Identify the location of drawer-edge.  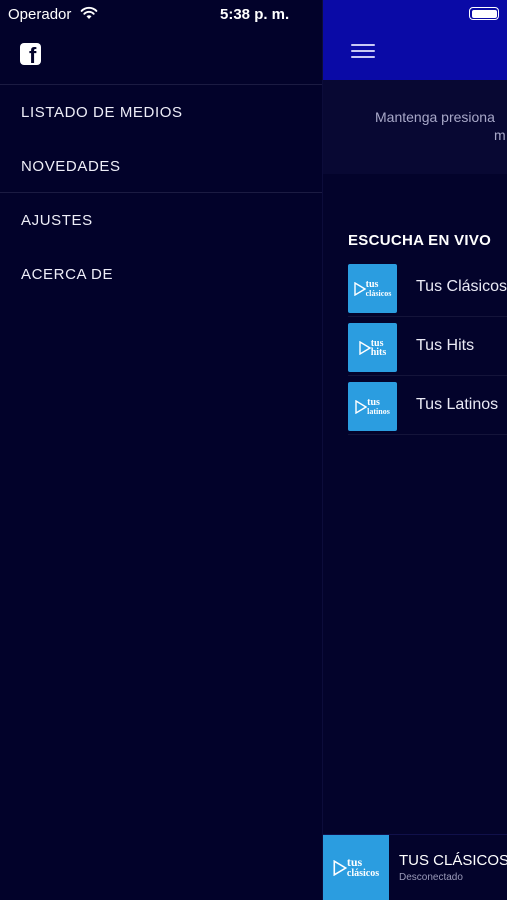
(322, 450).